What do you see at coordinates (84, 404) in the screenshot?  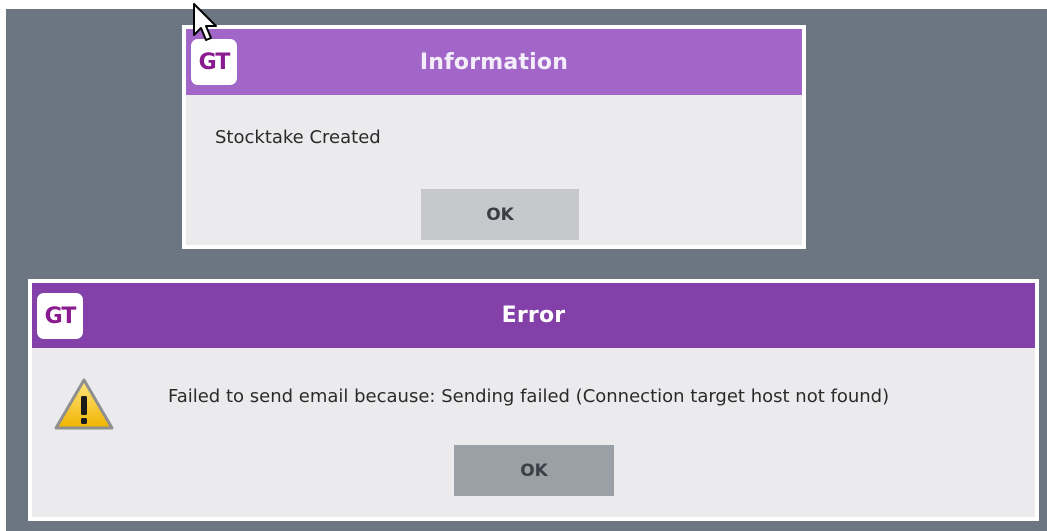 I see `warning-icon` at bounding box center [84, 404].